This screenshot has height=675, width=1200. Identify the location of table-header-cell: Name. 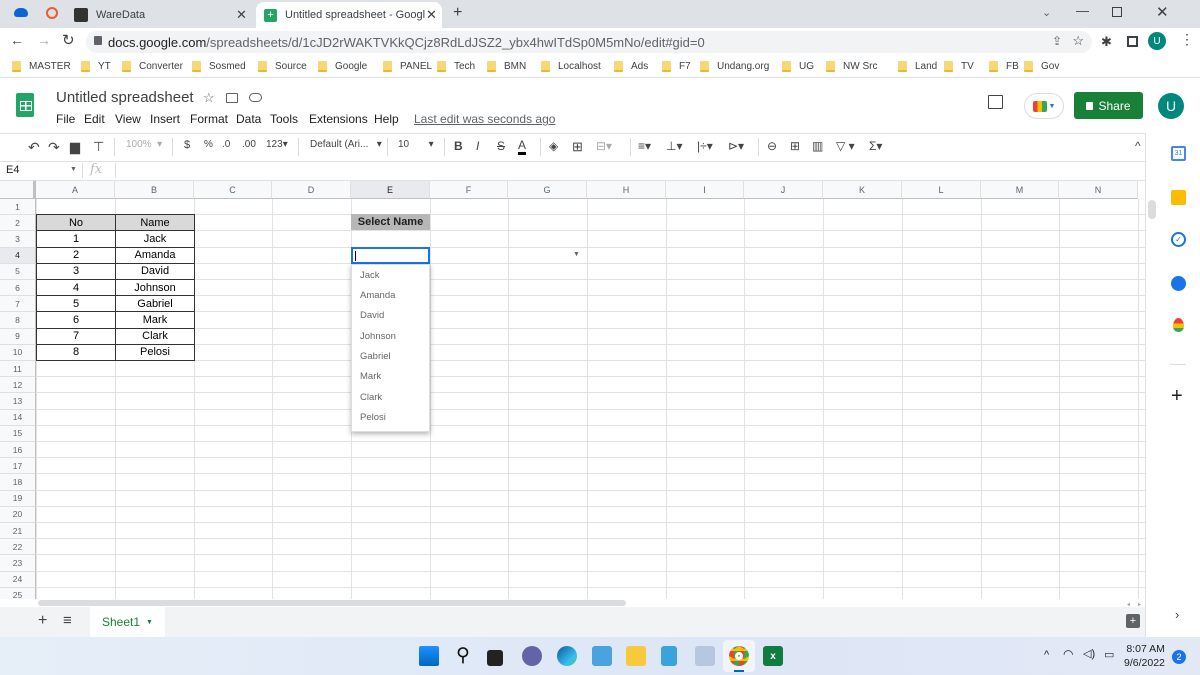
(155, 223).